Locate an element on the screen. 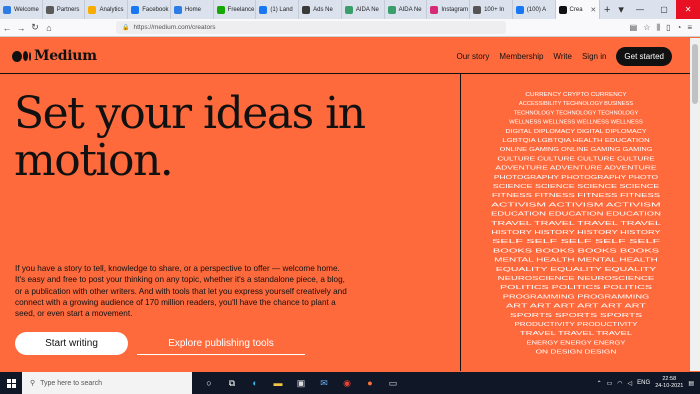 This screenshot has width=700, height=394. sidebar-icon: ▯ is located at coordinates (668, 28).